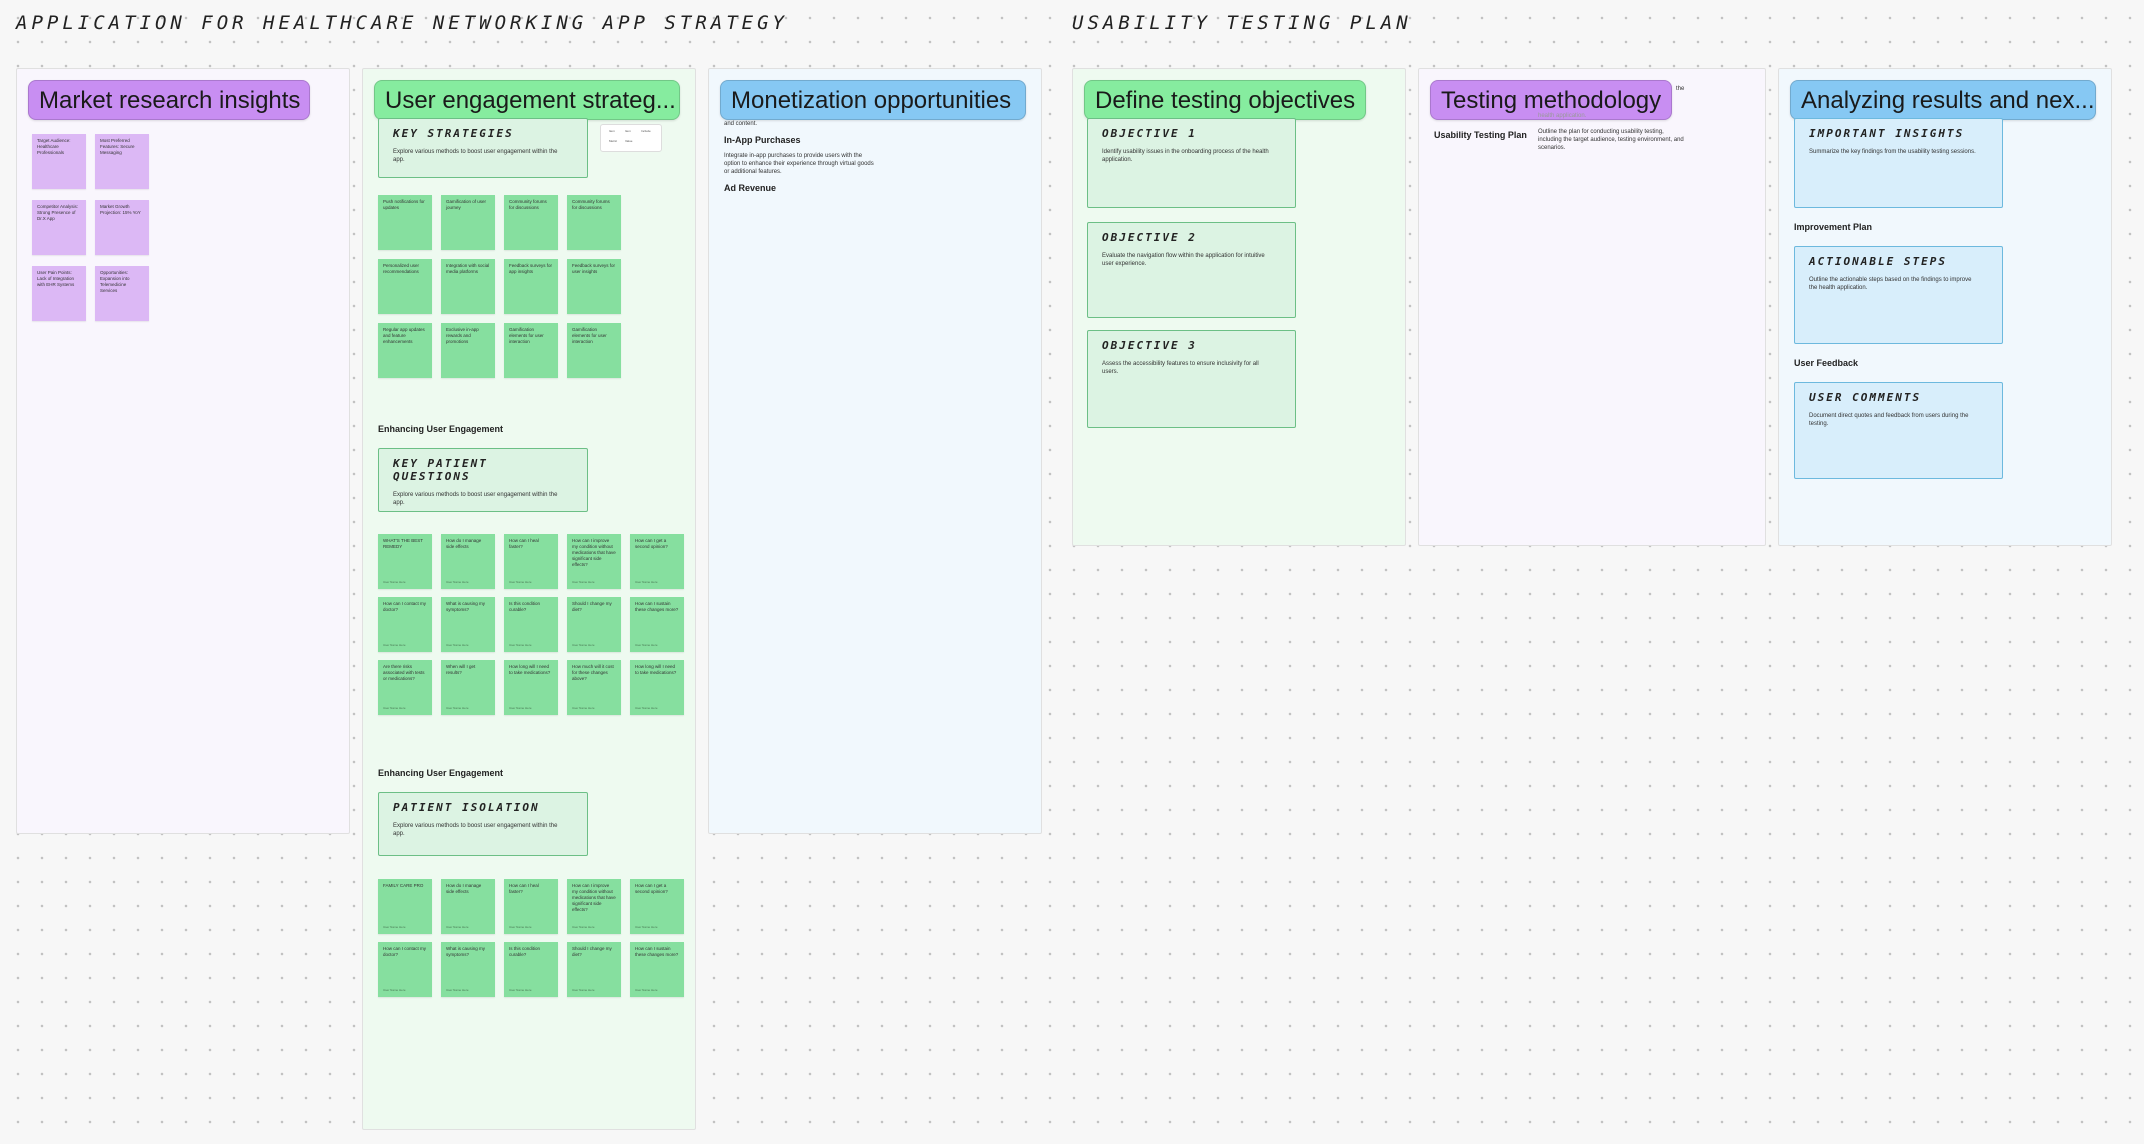 The image size is (2144, 1144). Describe the element at coordinates (466, 807) in the screenshot. I see `card-title: PATIENT ISOLATION` at that location.